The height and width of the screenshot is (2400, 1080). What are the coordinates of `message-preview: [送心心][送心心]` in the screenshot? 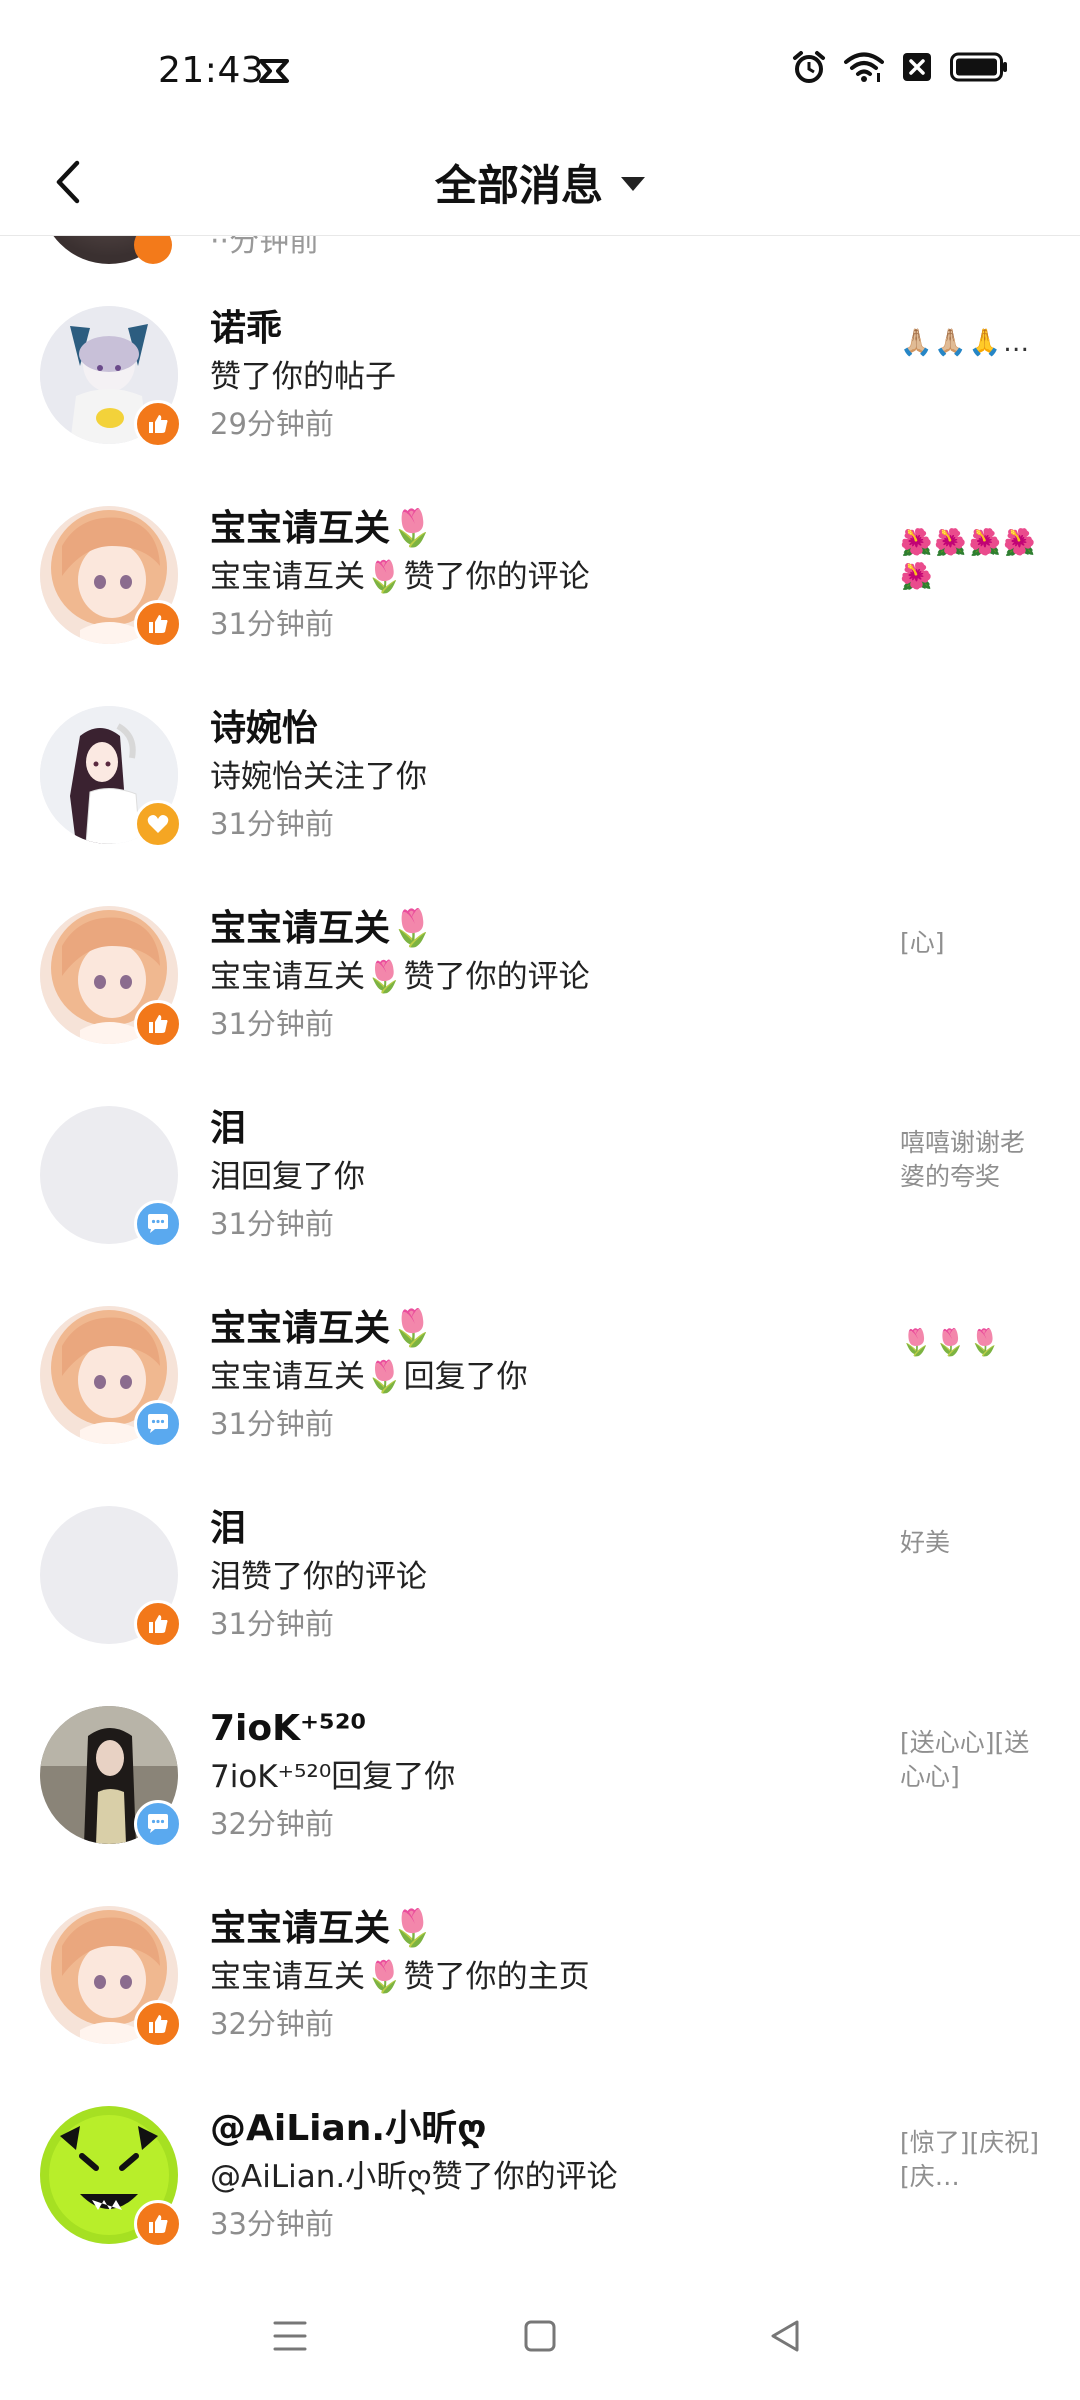 It's located at (965, 1759).